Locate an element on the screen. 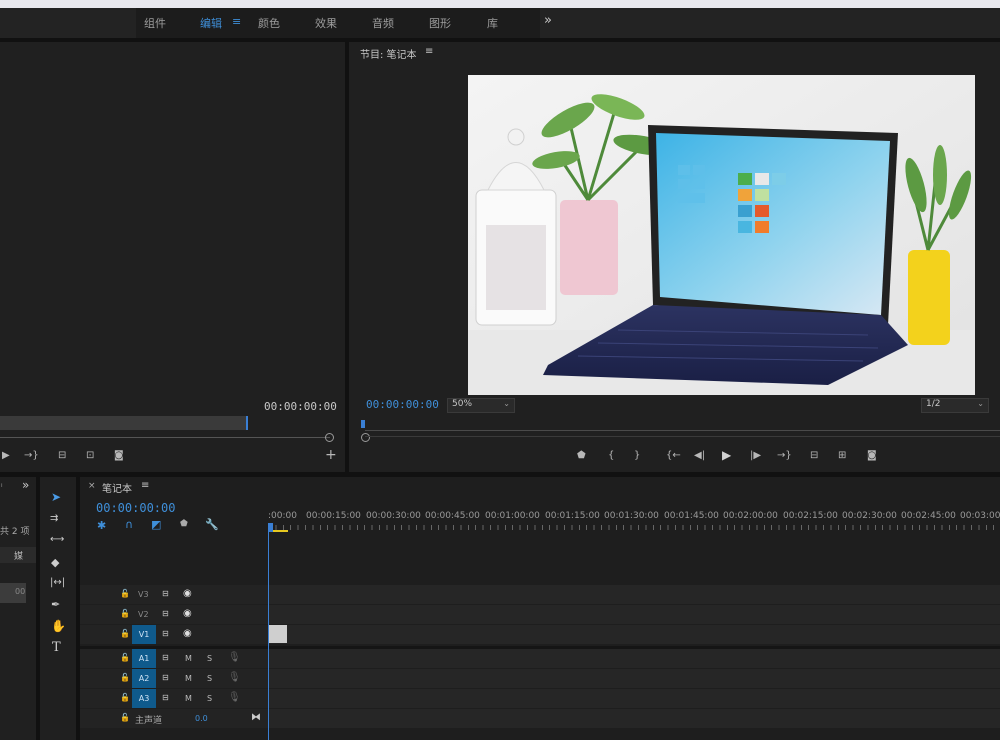 This screenshot has width=1000, height=740. project-list-item: 00 is located at coordinates (13, 593).